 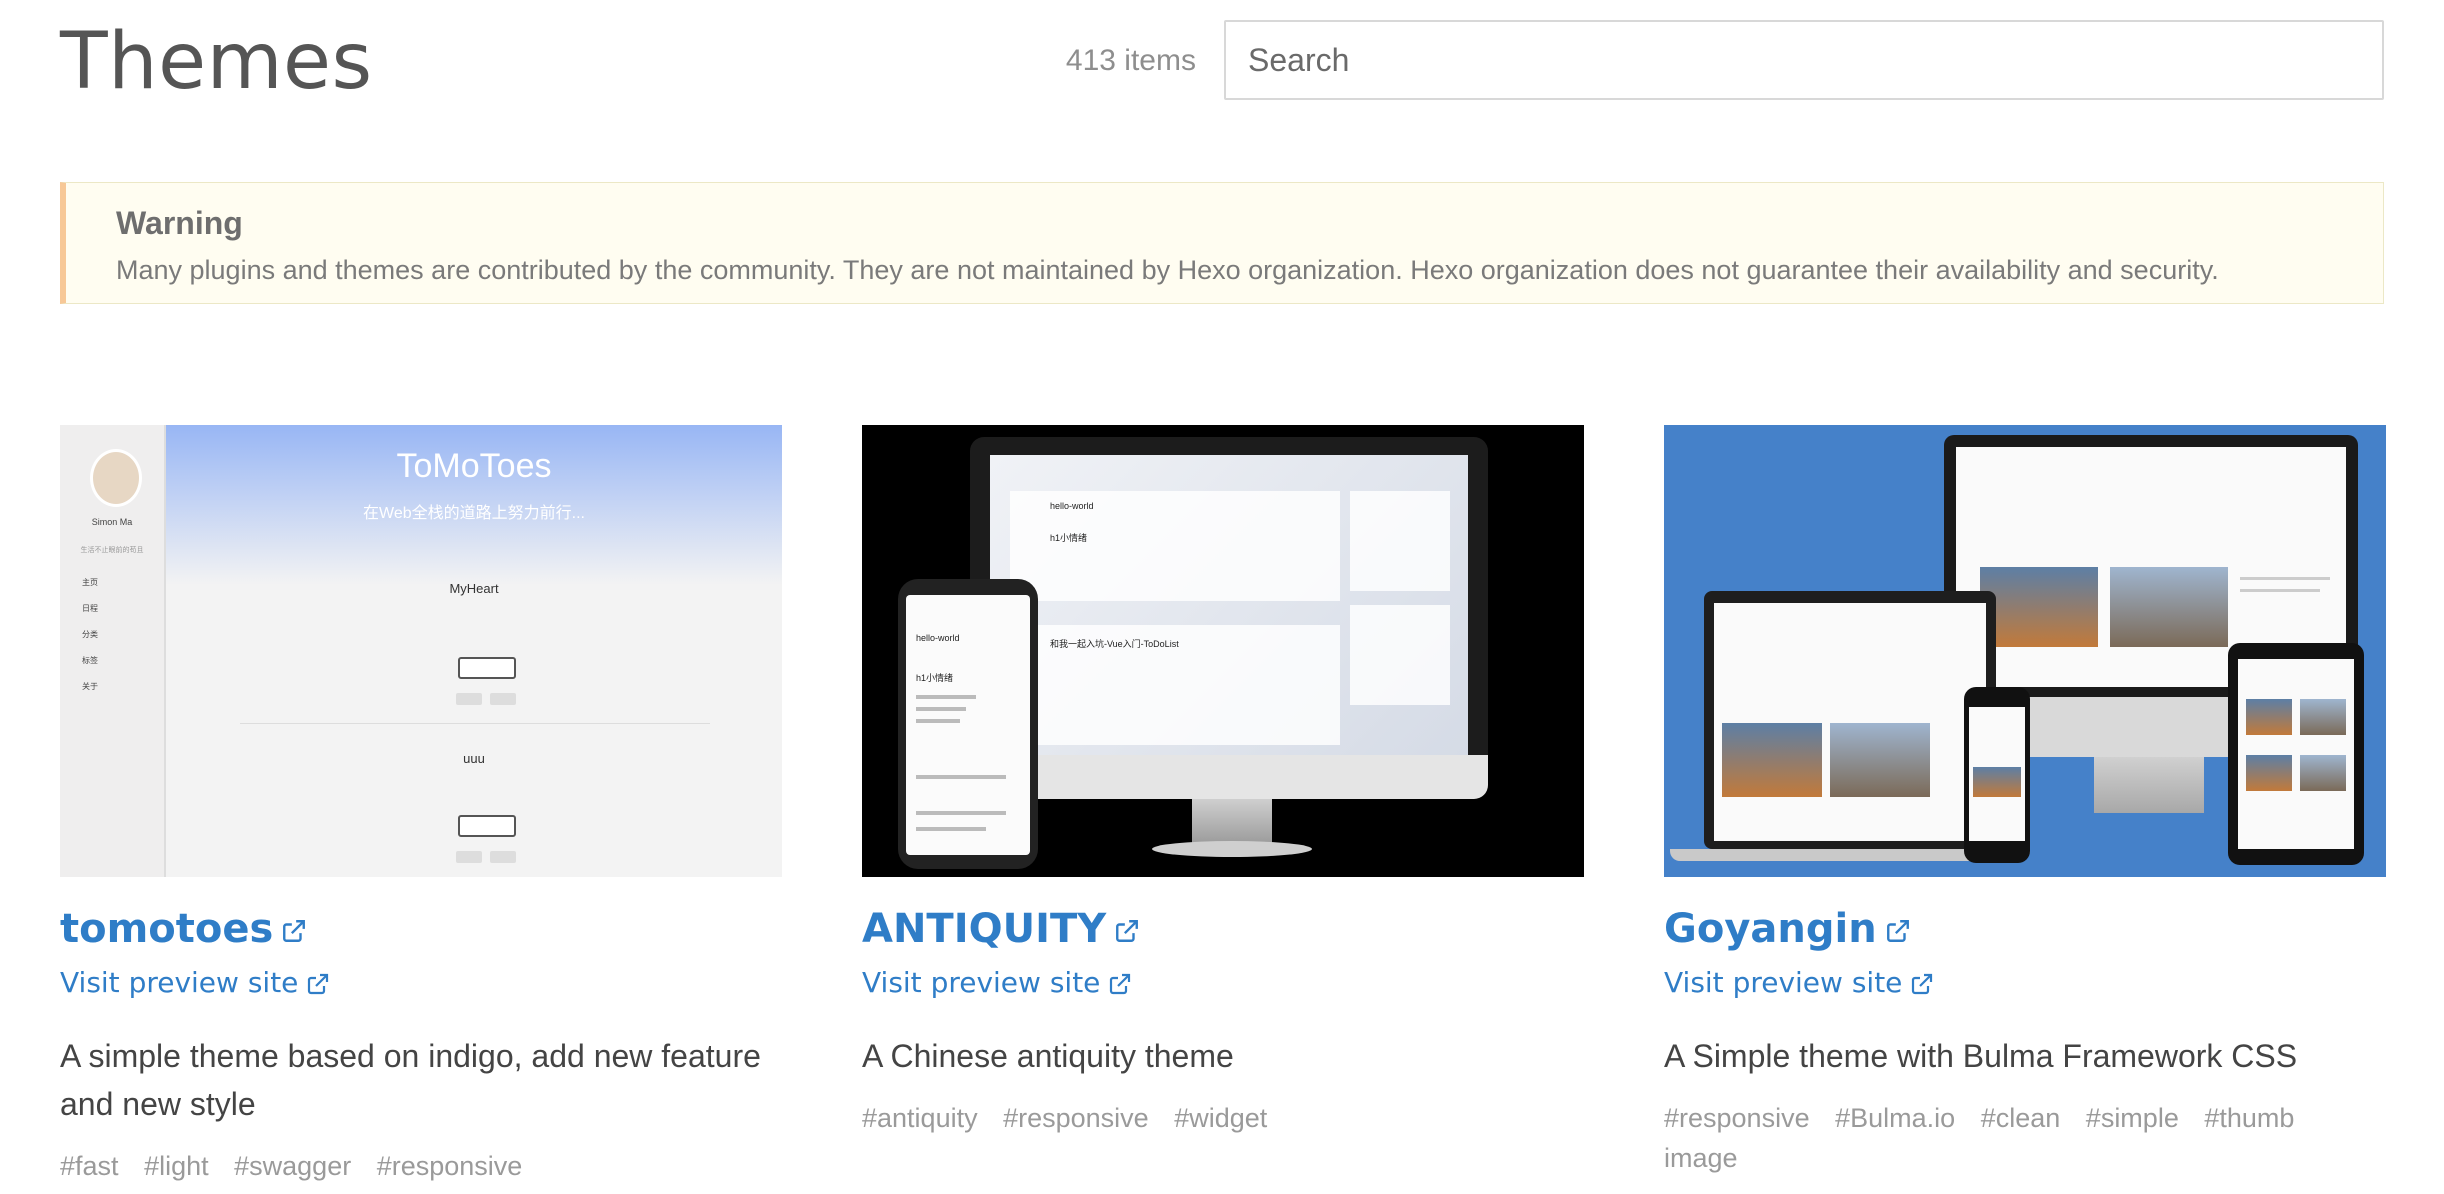 I want to click on theme-title-link: Goyangin, so click(x=1787, y=929).